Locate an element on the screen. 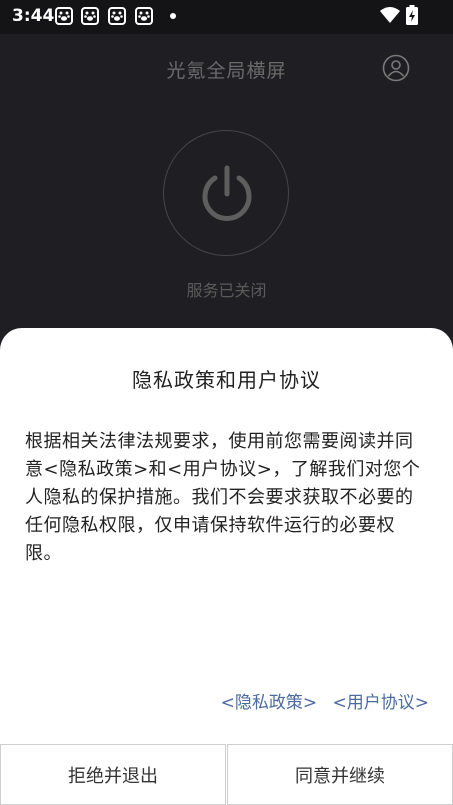 This screenshot has width=453, height=805. more-notifications-dot is located at coordinates (173, 16).